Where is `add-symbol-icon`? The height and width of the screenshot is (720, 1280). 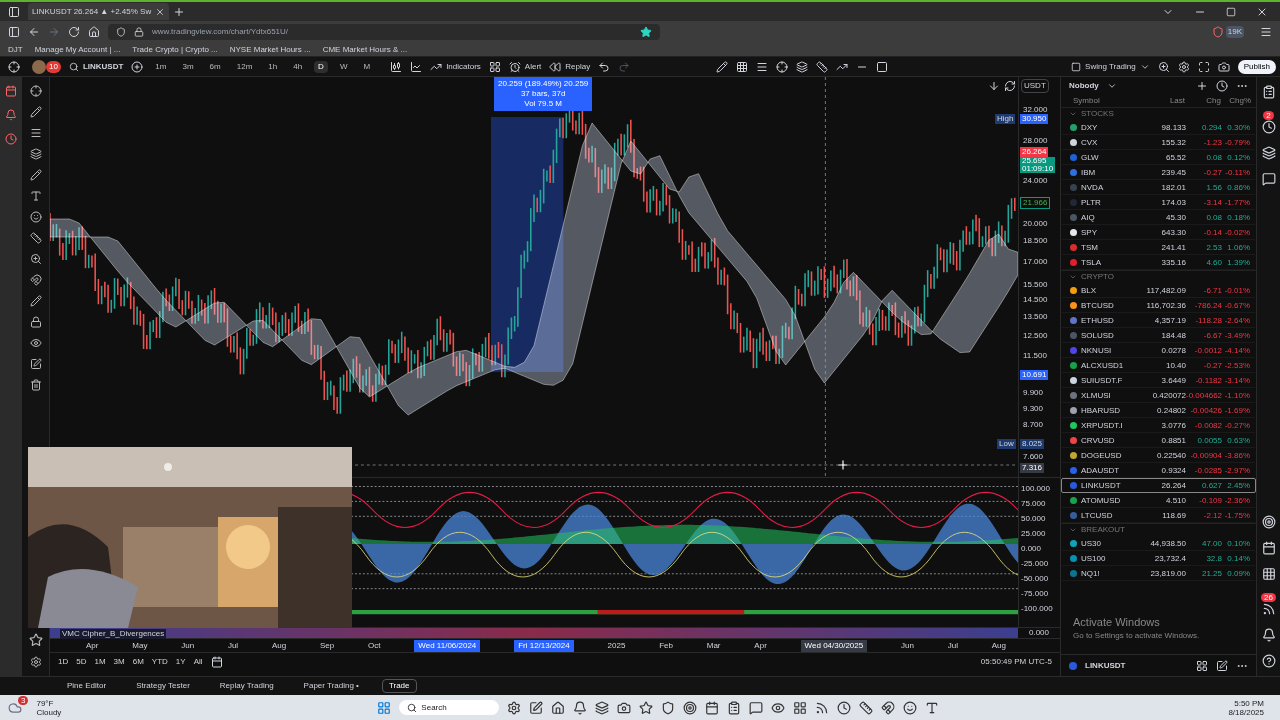
add-symbol-icon is located at coordinates (137, 66).